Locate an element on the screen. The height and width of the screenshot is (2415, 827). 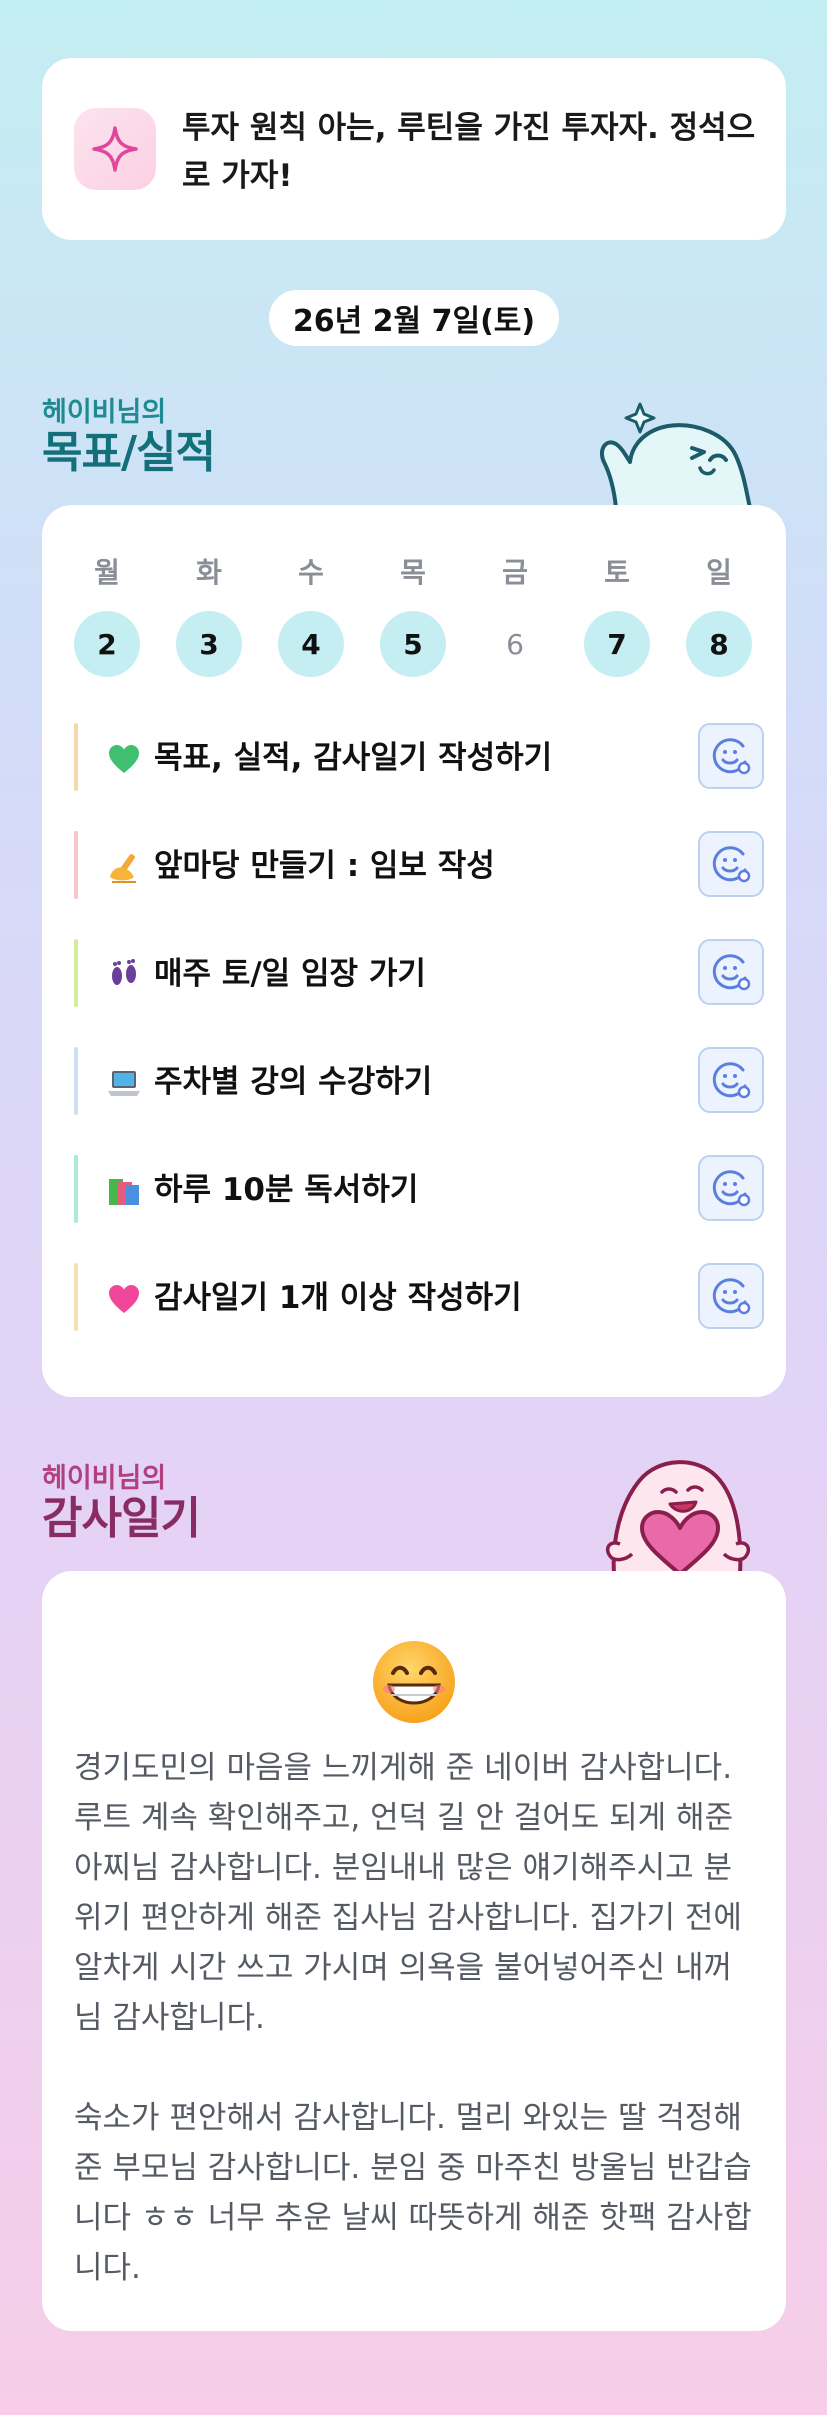
day-number: 5 is located at coordinates (413, 644).